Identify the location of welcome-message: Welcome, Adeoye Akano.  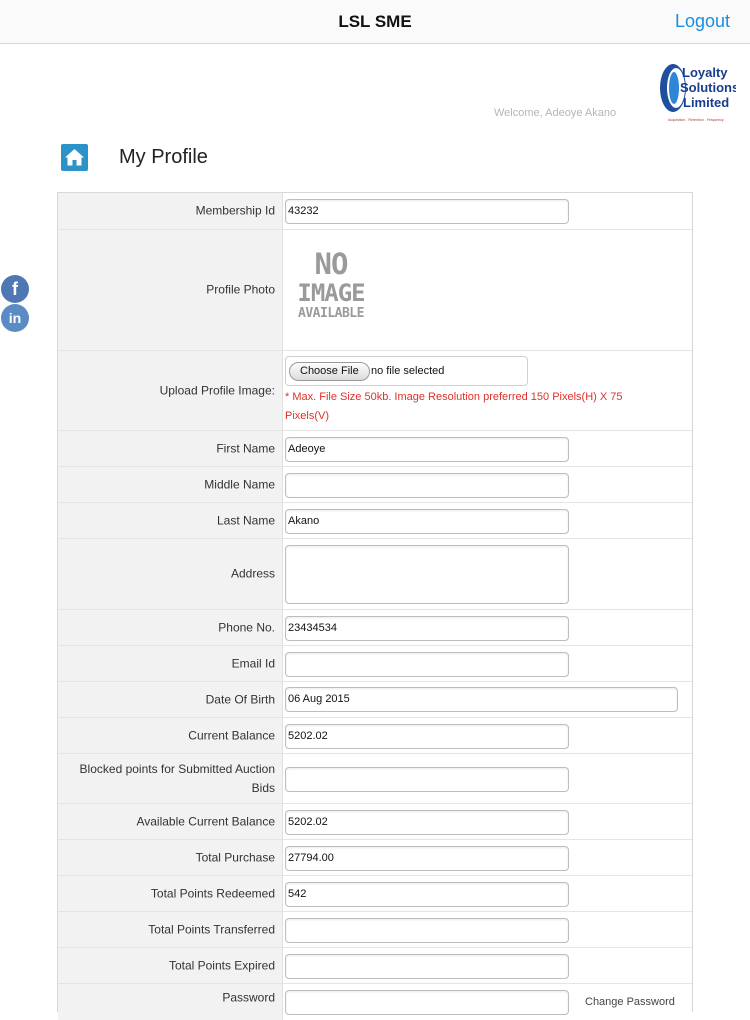
(555, 113).